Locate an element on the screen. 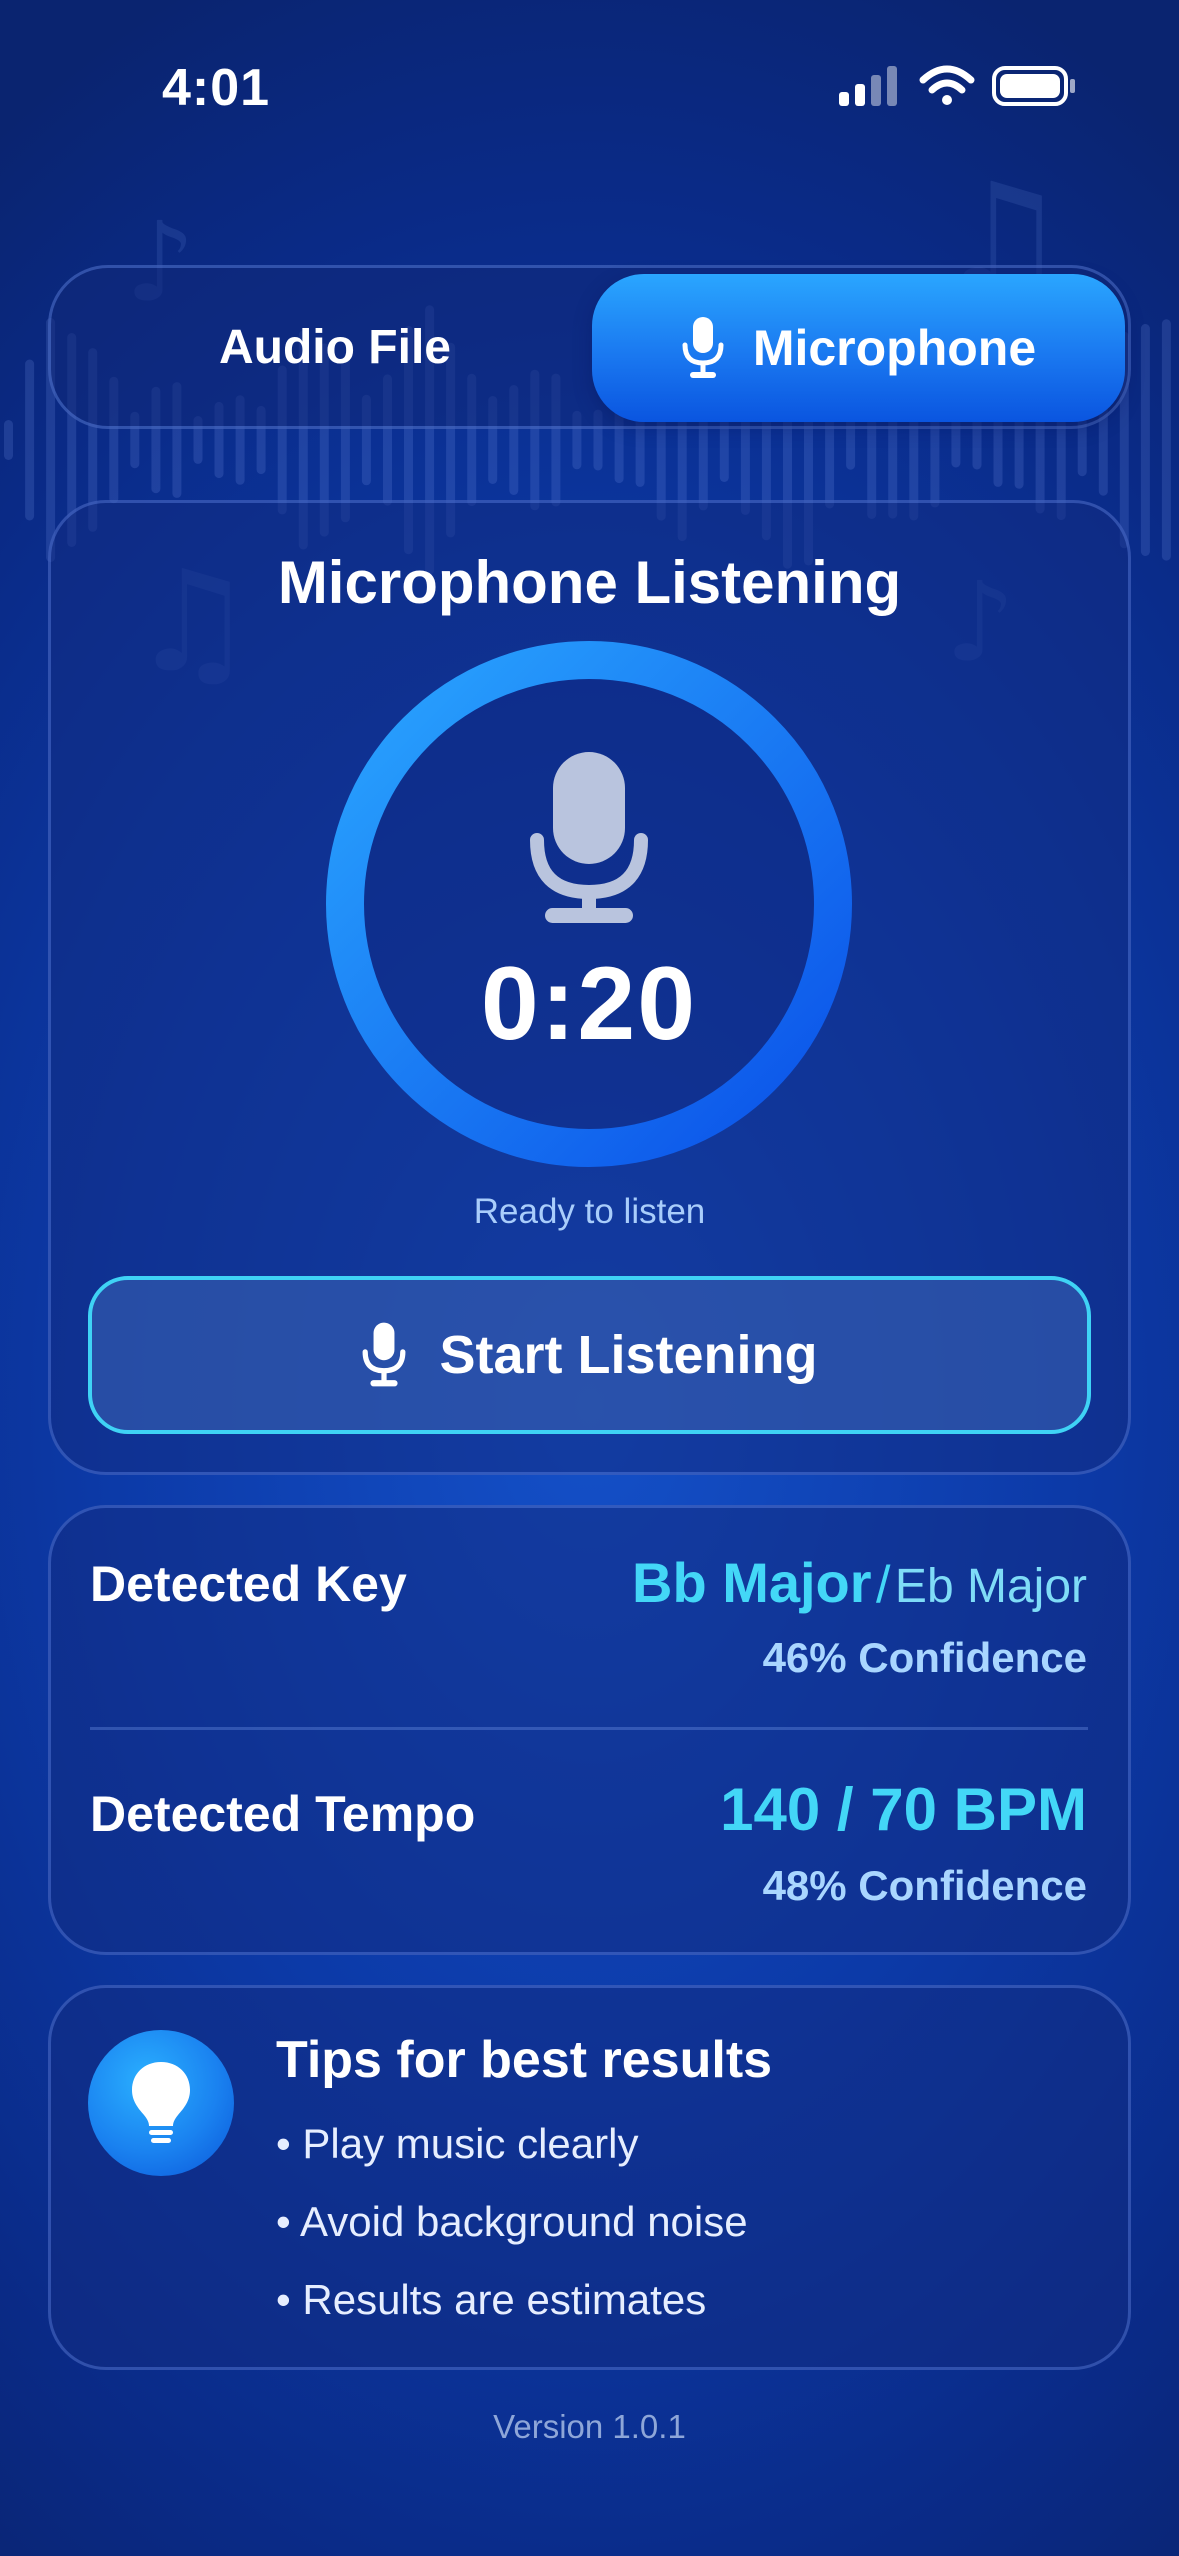 This screenshot has width=1179, height=2556. start-listening-button: Start Listening is located at coordinates (589, 1355).